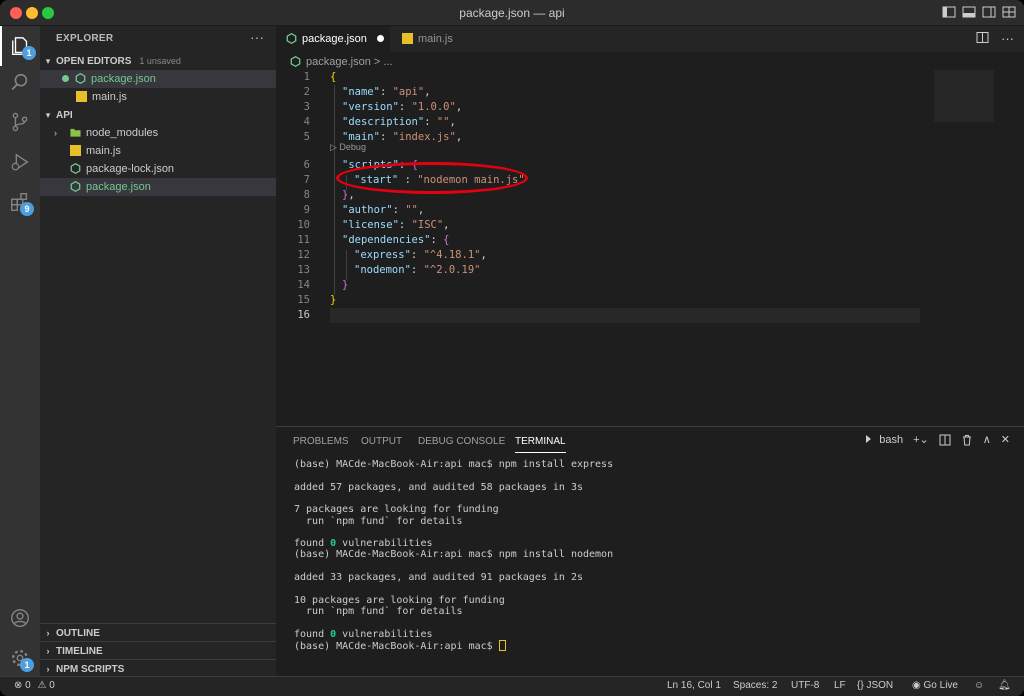 This screenshot has height=696, width=1024. Describe the element at coordinates (364, 210) in the screenshot. I see `code-line: 9 "author": "",` at that location.